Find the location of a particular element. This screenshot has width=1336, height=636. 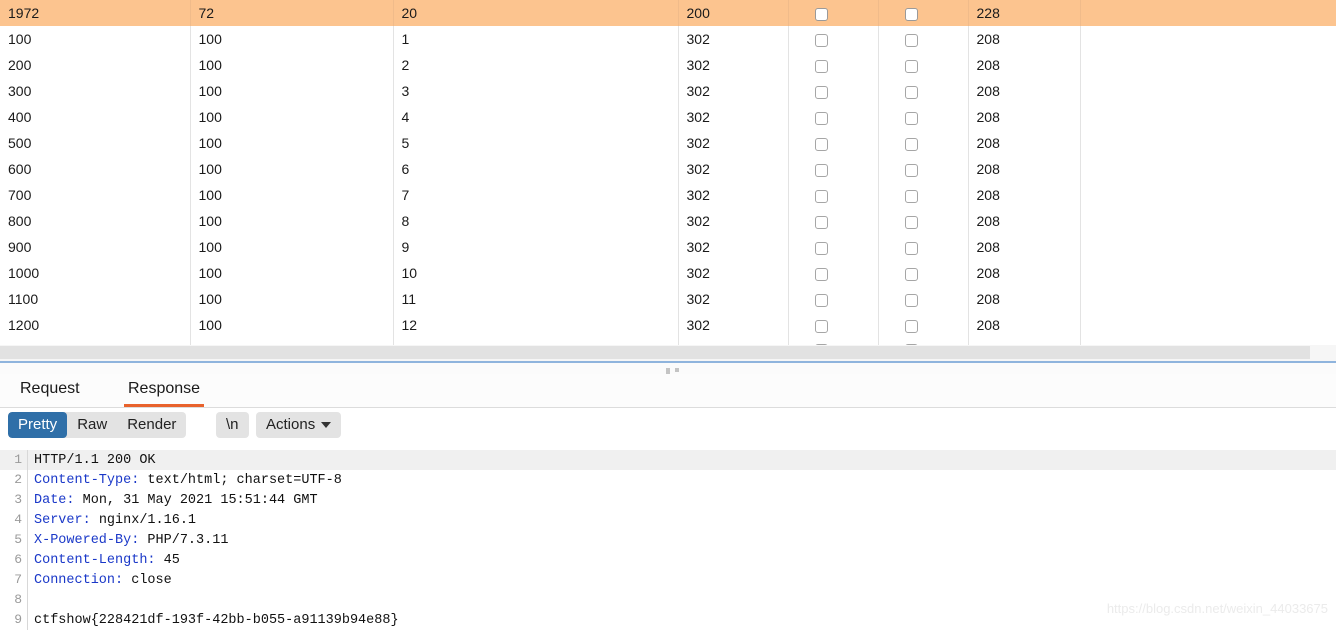

header-value: PHP/7.3.11 is located at coordinates (184, 540).